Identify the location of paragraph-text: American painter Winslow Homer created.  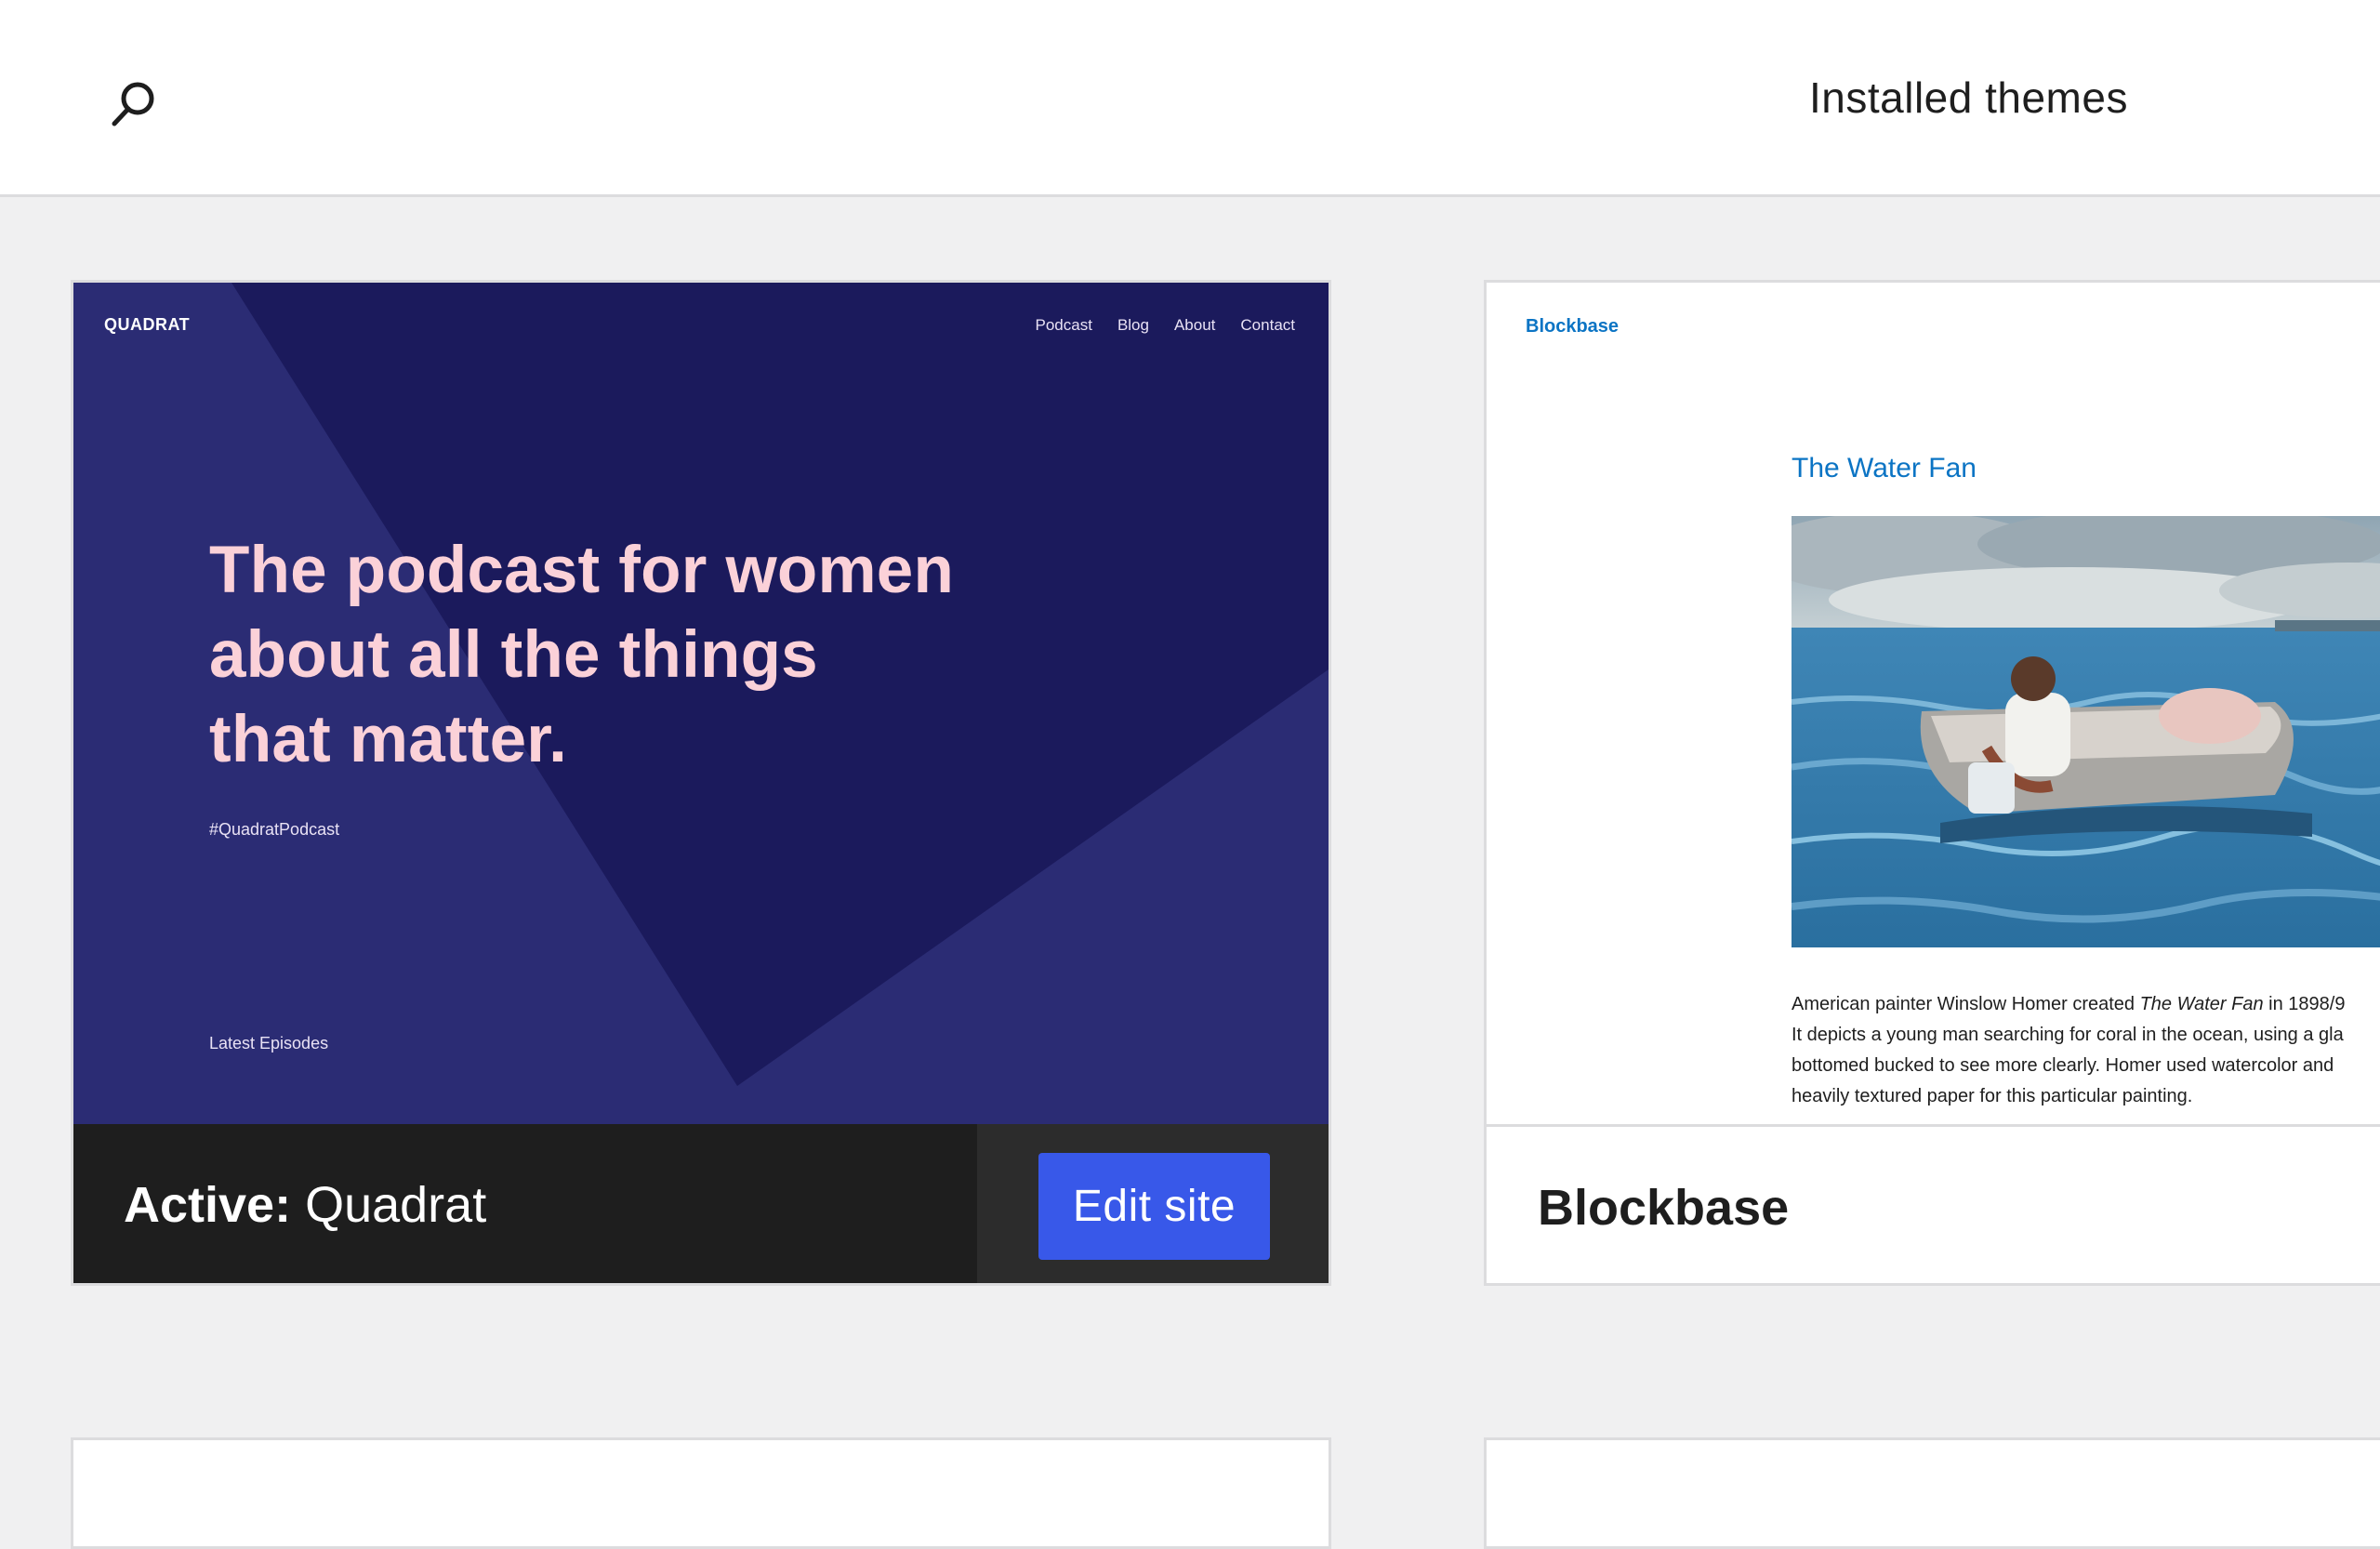
(1966, 1004).